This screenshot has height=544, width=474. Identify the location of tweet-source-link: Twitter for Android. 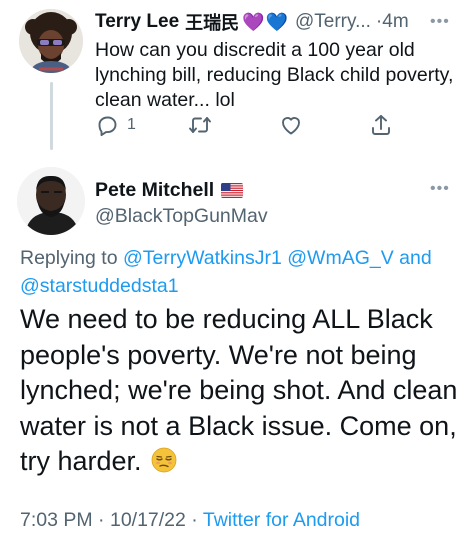
(281, 520).